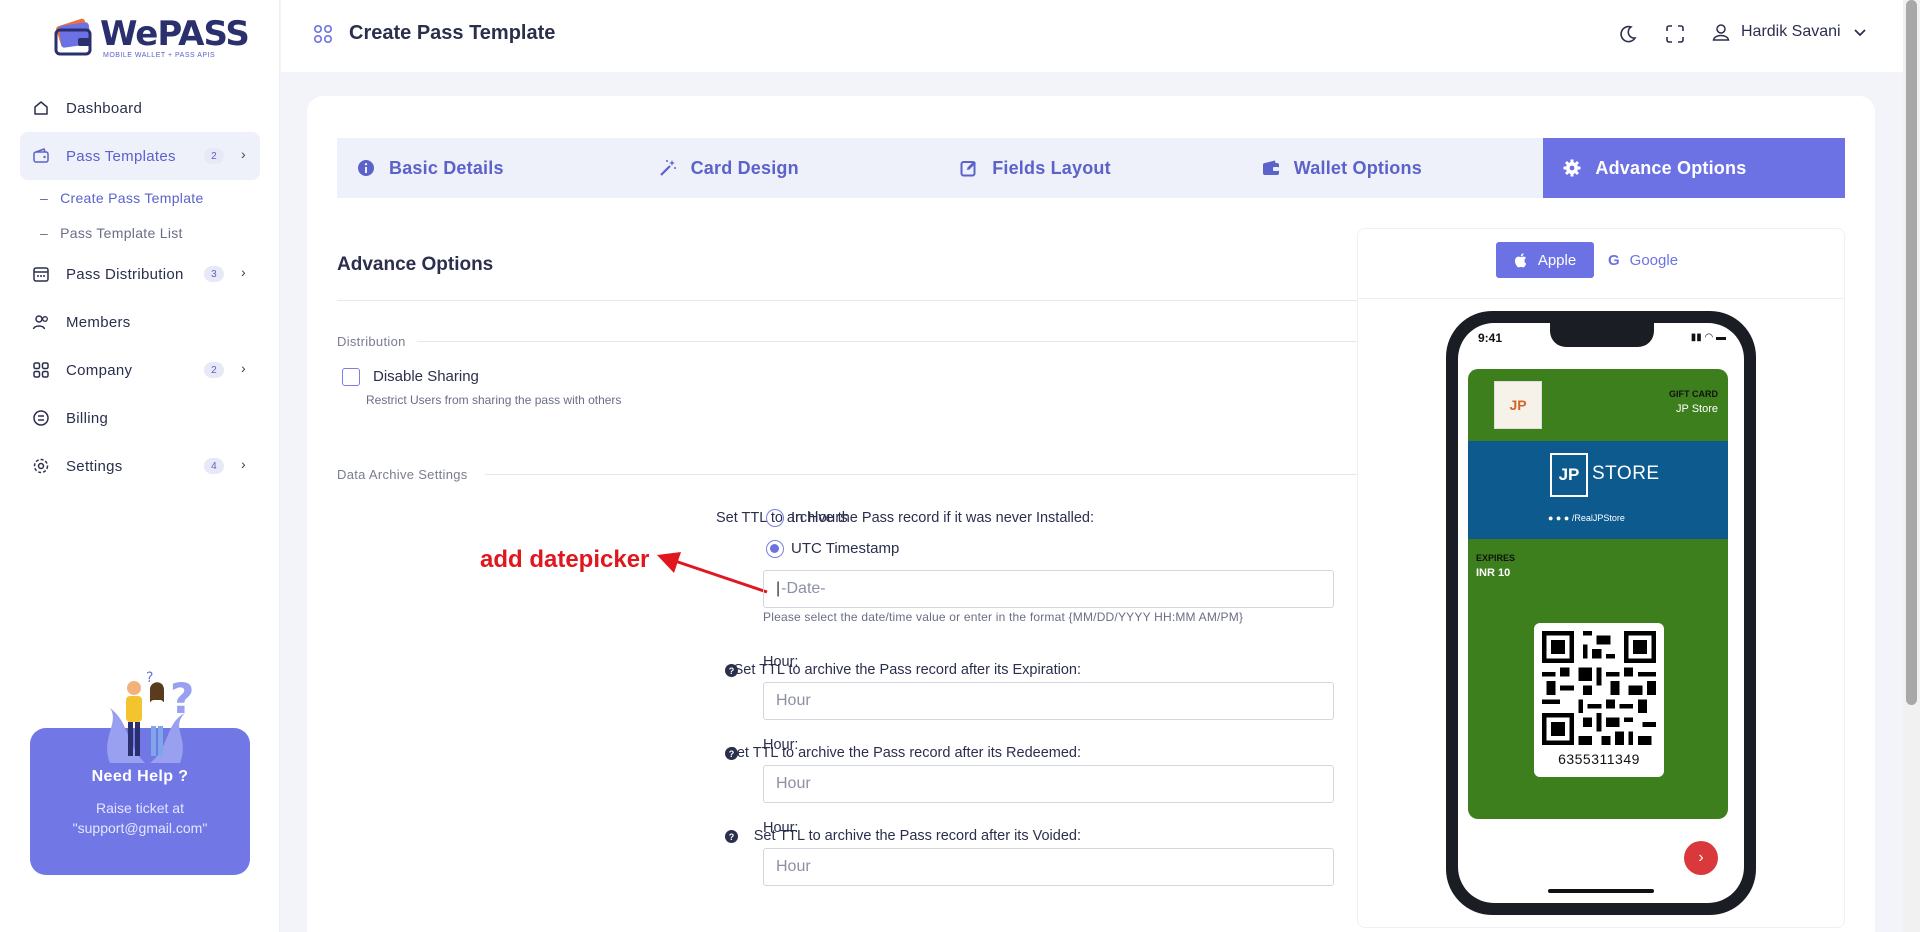 The image size is (1920, 932). I want to click on user-menu: Hardik Savani, so click(1789, 32).